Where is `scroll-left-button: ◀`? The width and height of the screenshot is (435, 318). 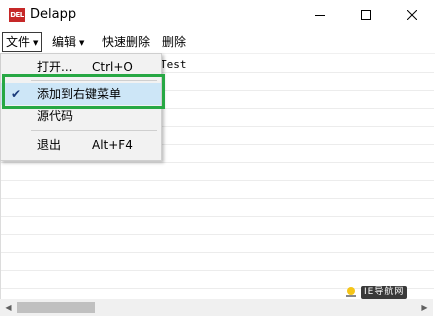 scroll-left-button: ◀ is located at coordinates (8, 307).